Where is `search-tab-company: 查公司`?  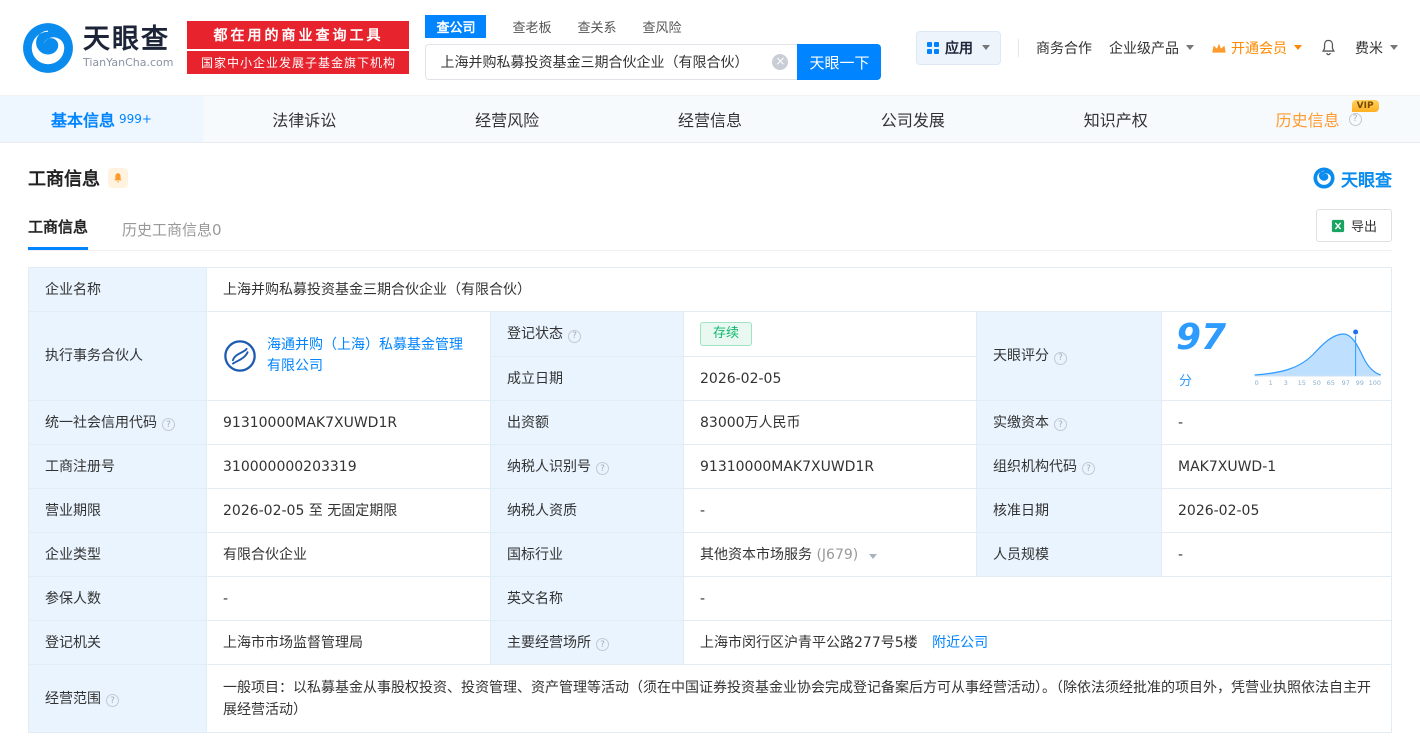
search-tab-company: 查公司 is located at coordinates (456, 26).